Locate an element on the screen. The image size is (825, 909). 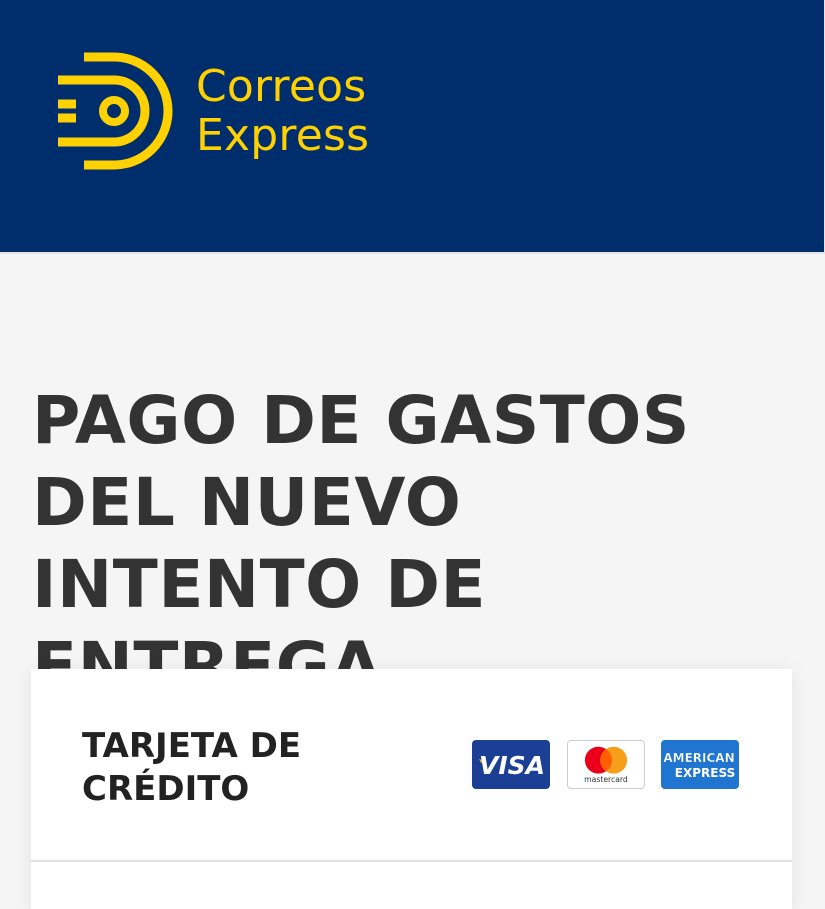
amex-label-line-1: AMERICAN is located at coordinates (698, 758).